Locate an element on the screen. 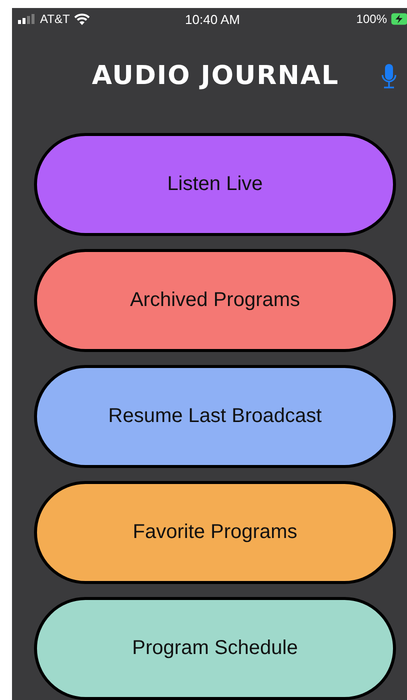 This screenshot has height=700, width=407. carrier-name: AT&T is located at coordinates (55, 19).